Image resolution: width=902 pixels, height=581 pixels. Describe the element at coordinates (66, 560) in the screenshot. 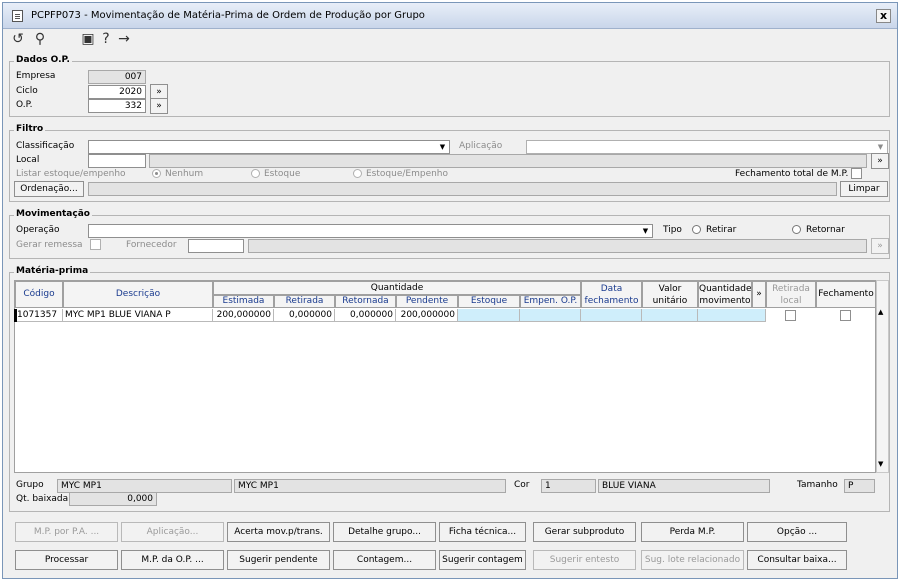

I see `processar-button: Processar` at that location.